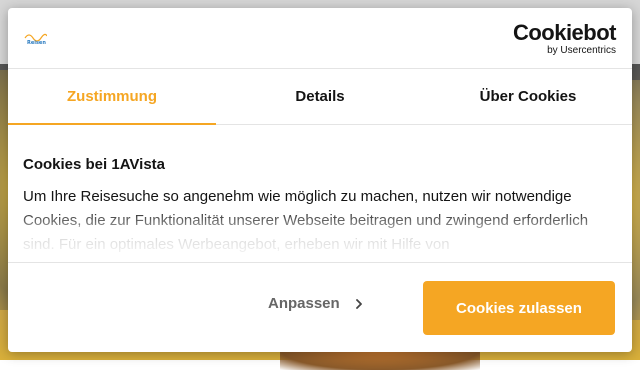 This screenshot has width=640, height=370. Describe the element at coordinates (564, 32) in the screenshot. I see `cookiebot-name: Cookiebot` at that location.